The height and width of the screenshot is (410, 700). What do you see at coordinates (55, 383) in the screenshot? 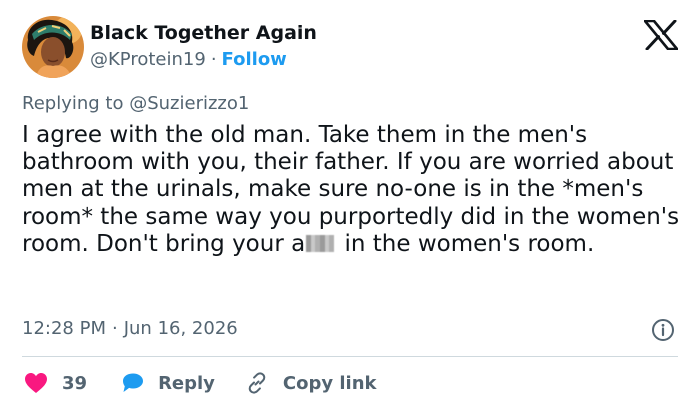
I see `like-button: 39` at bounding box center [55, 383].